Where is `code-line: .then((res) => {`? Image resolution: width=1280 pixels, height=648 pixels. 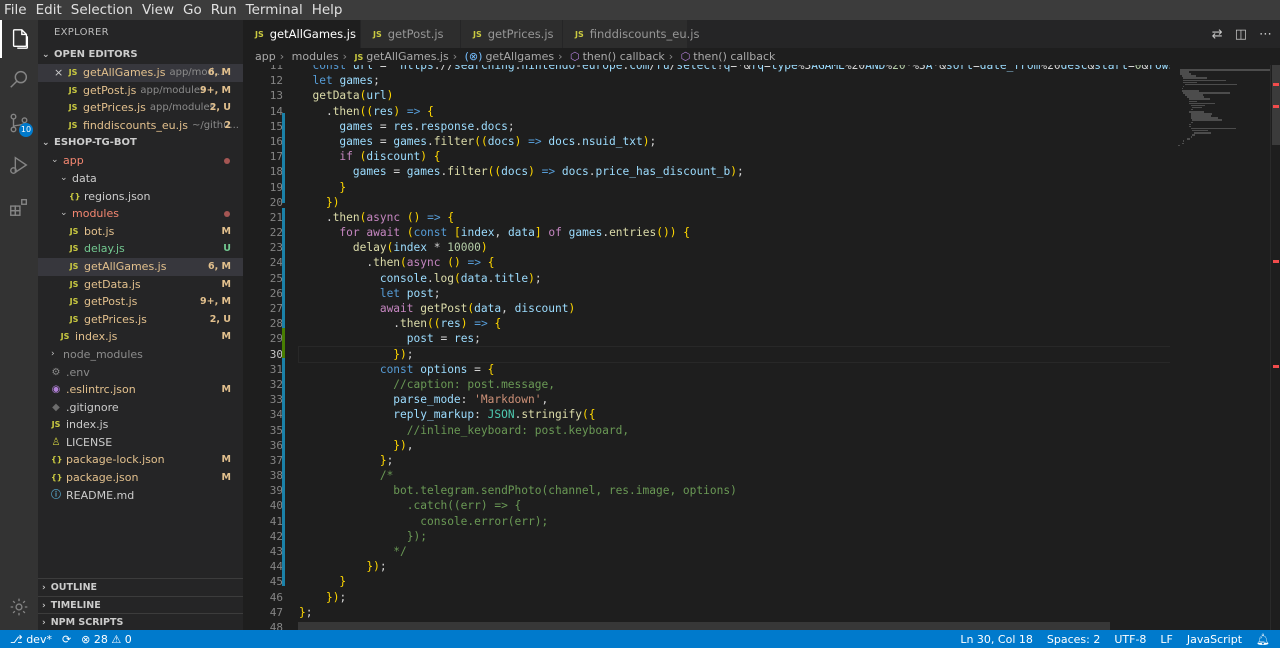
code-line: .then((res) => { is located at coordinates (734, 111).